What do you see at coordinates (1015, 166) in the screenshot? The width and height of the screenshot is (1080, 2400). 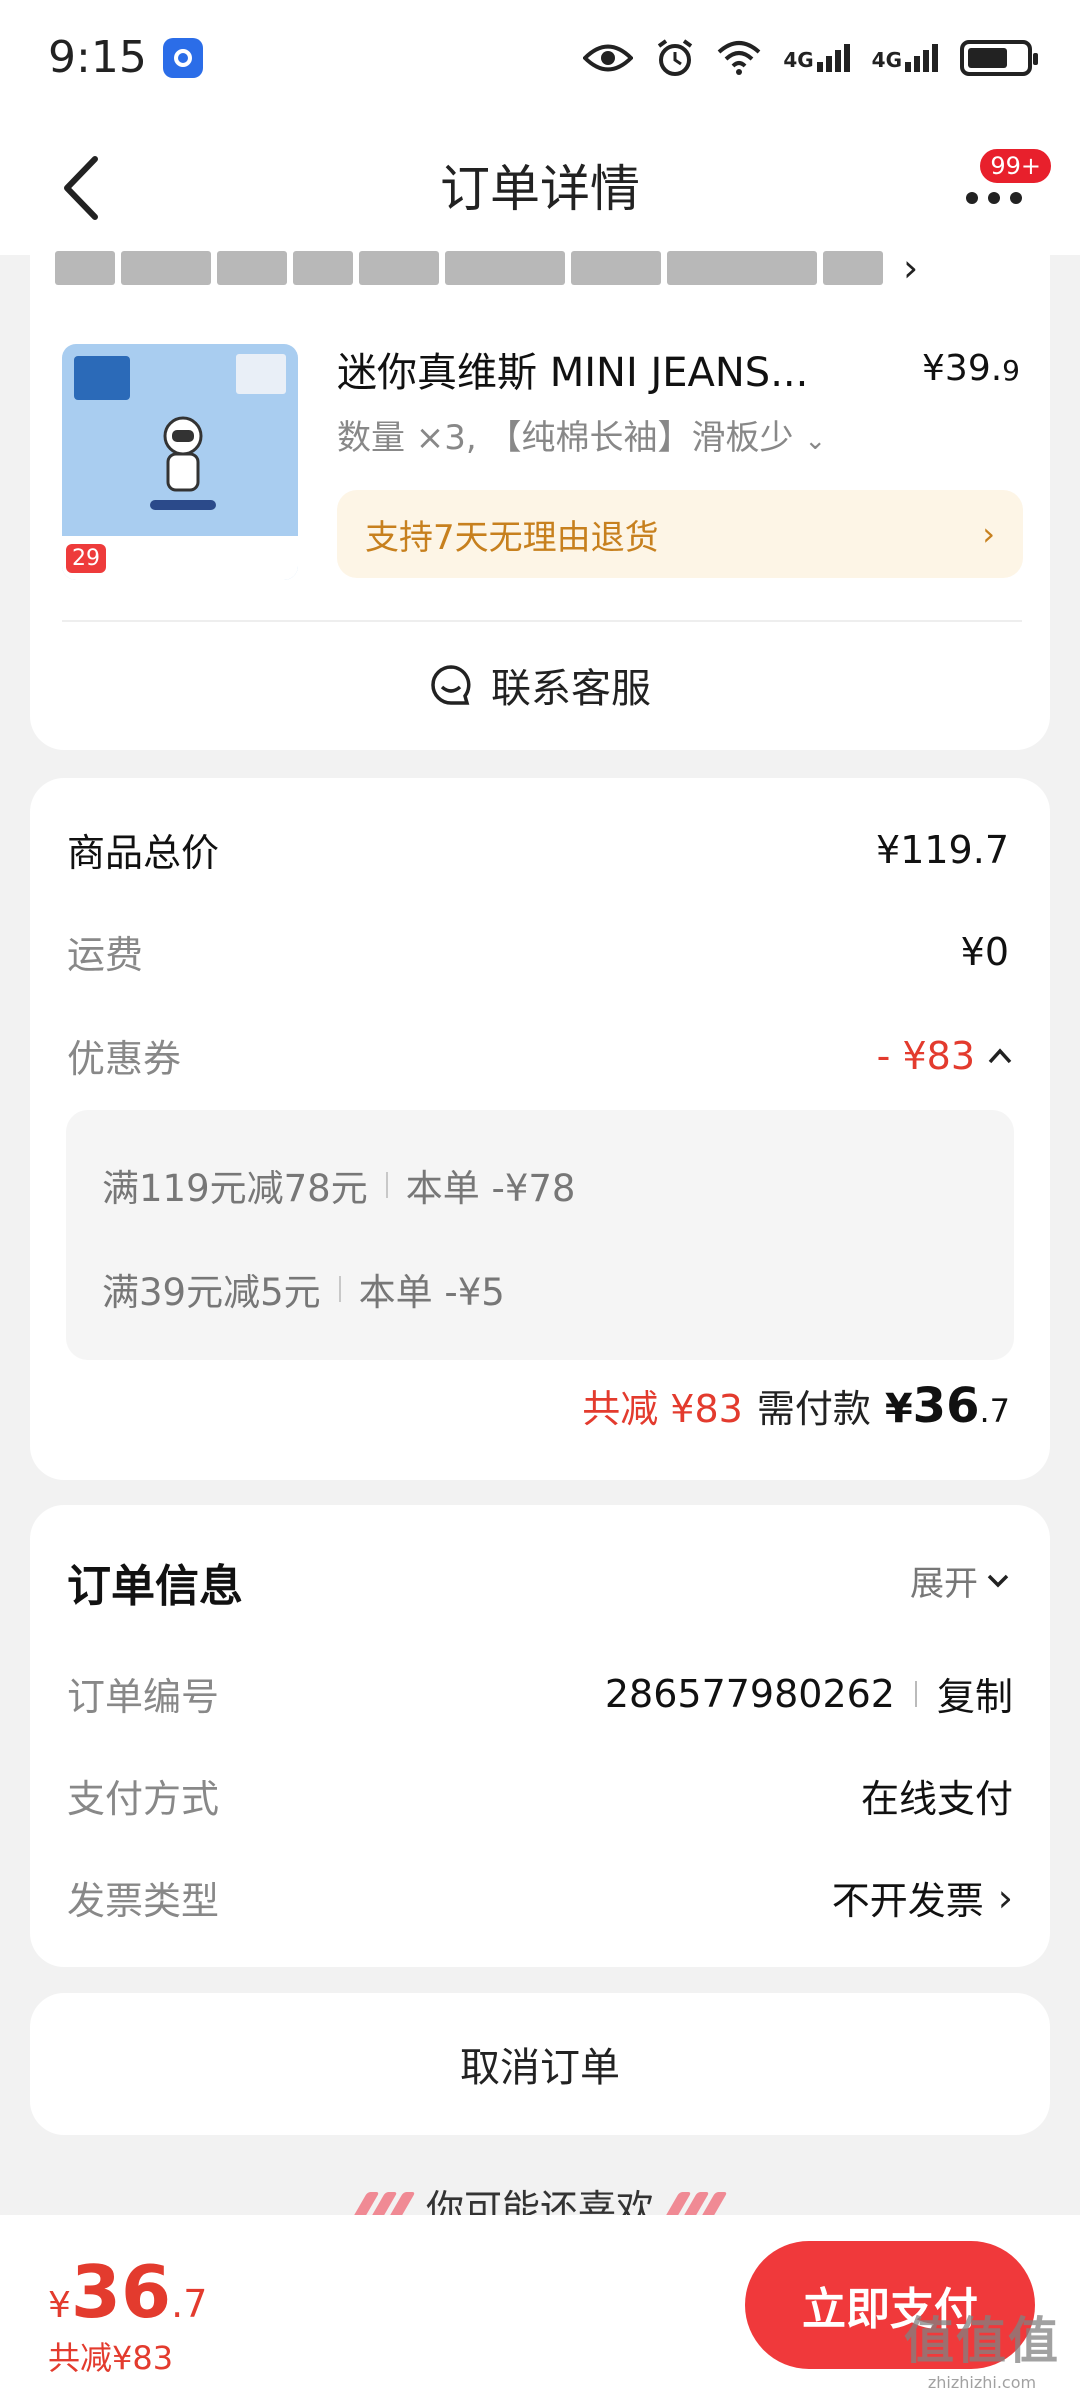 I see `message-count-badge: 99+` at bounding box center [1015, 166].